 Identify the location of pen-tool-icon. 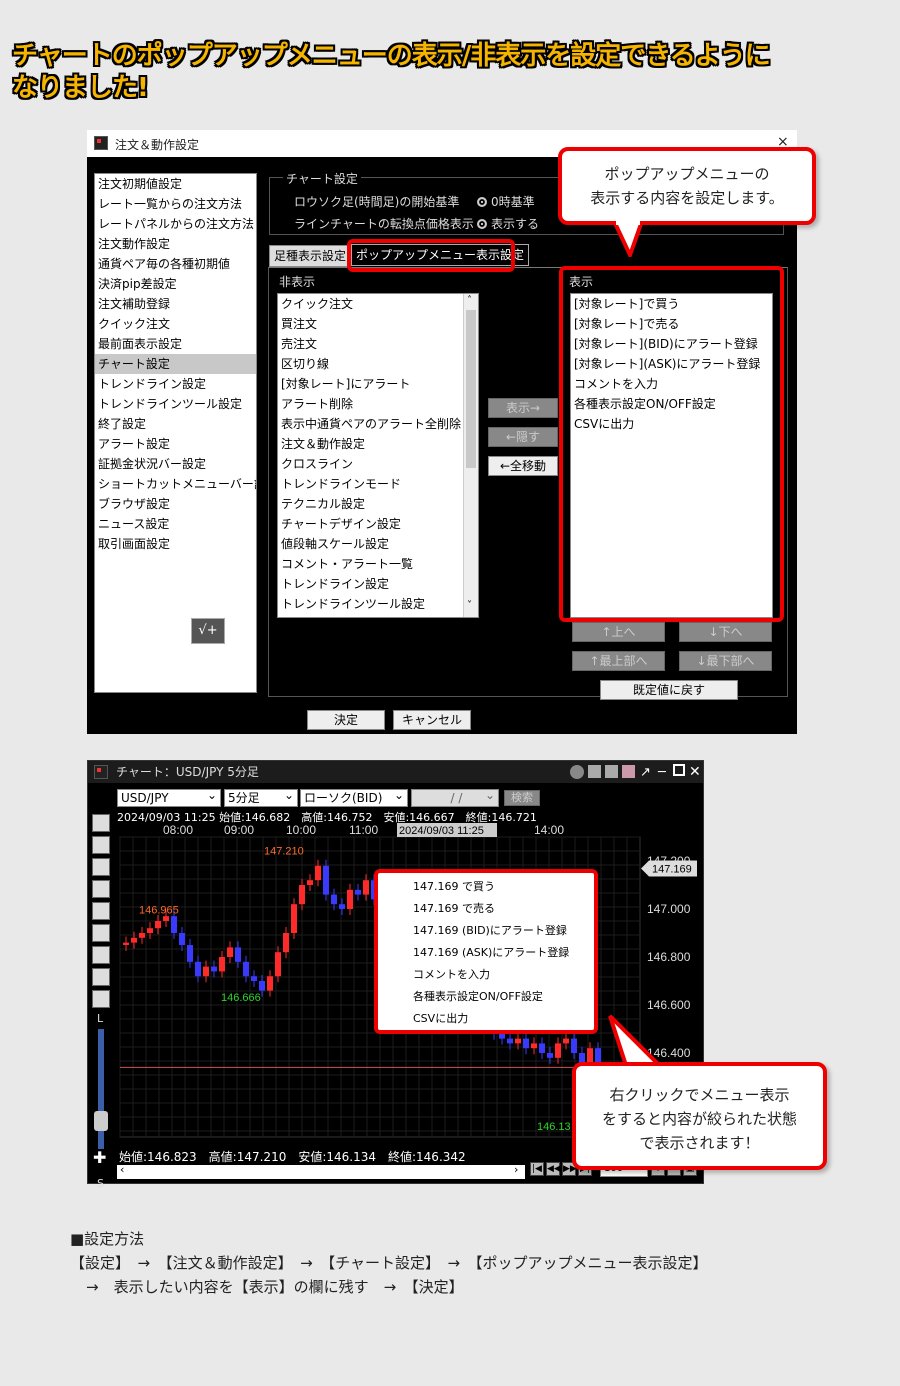
(101, 845).